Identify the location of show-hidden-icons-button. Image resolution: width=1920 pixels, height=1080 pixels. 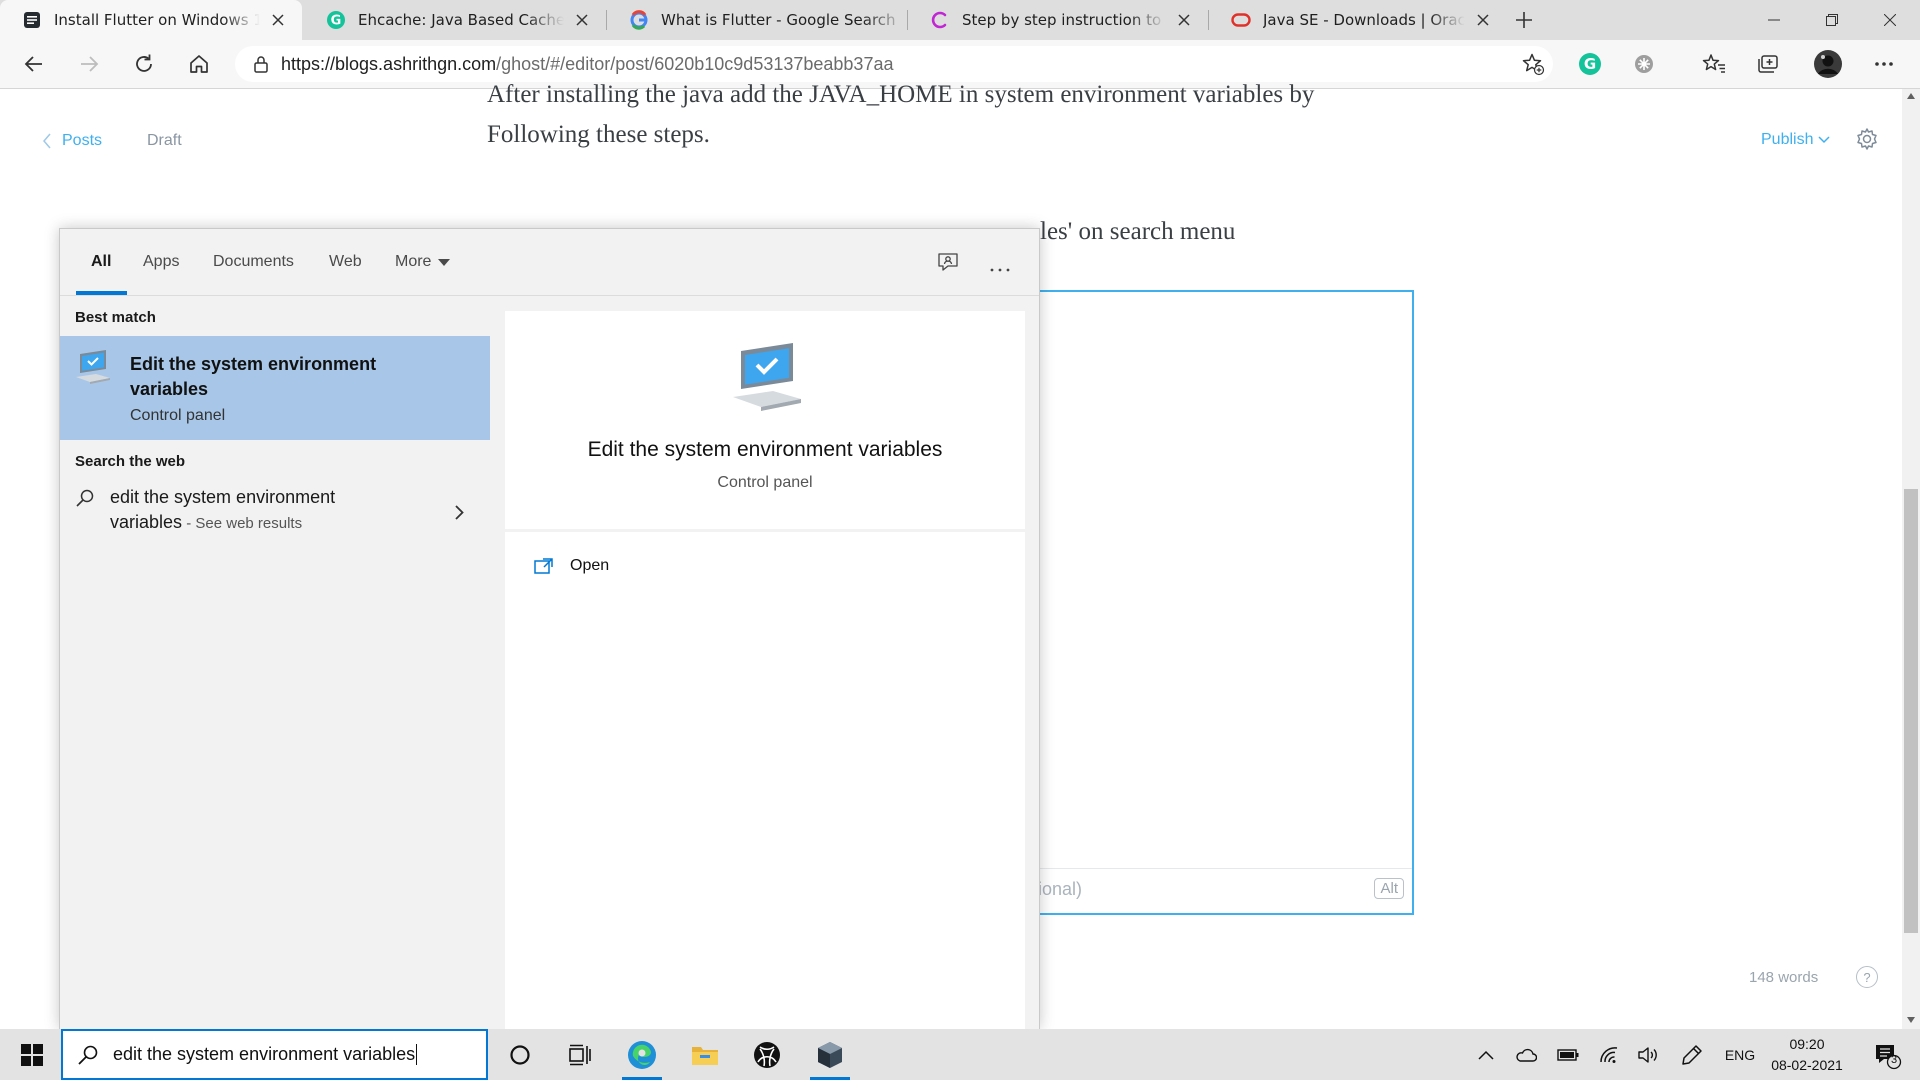
(1486, 1054).